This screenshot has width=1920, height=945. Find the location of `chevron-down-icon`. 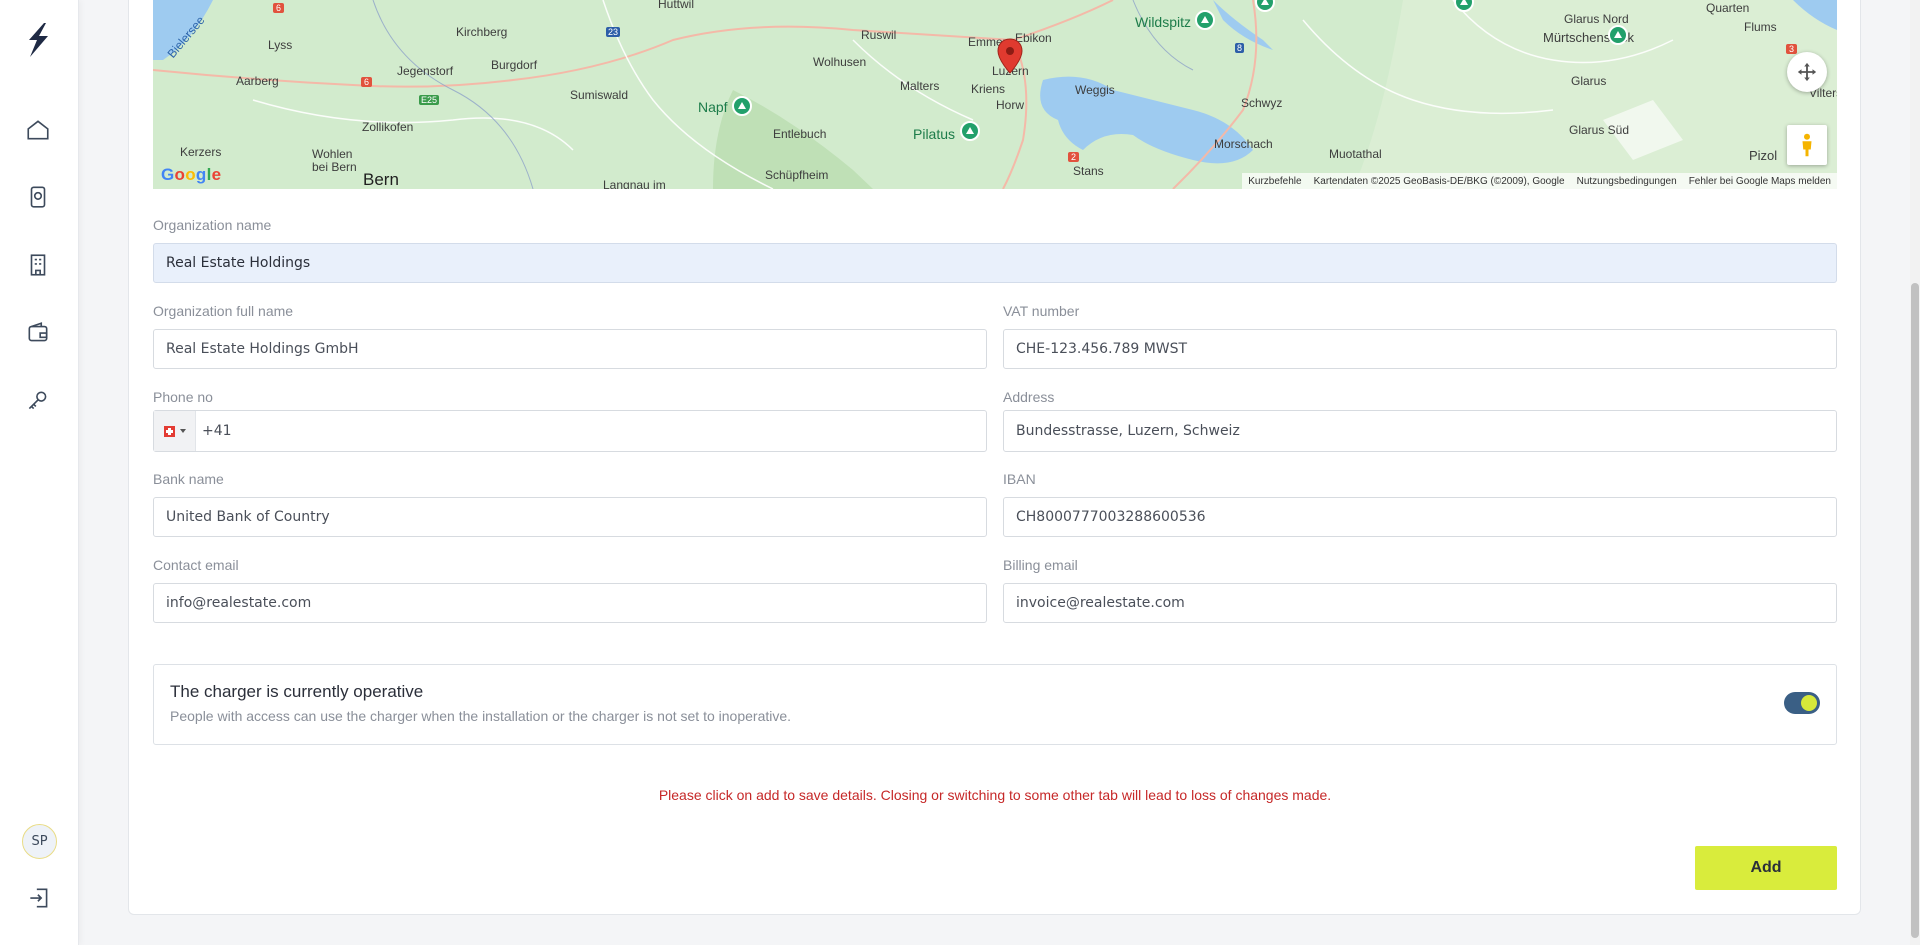

chevron-down-icon is located at coordinates (182, 431).